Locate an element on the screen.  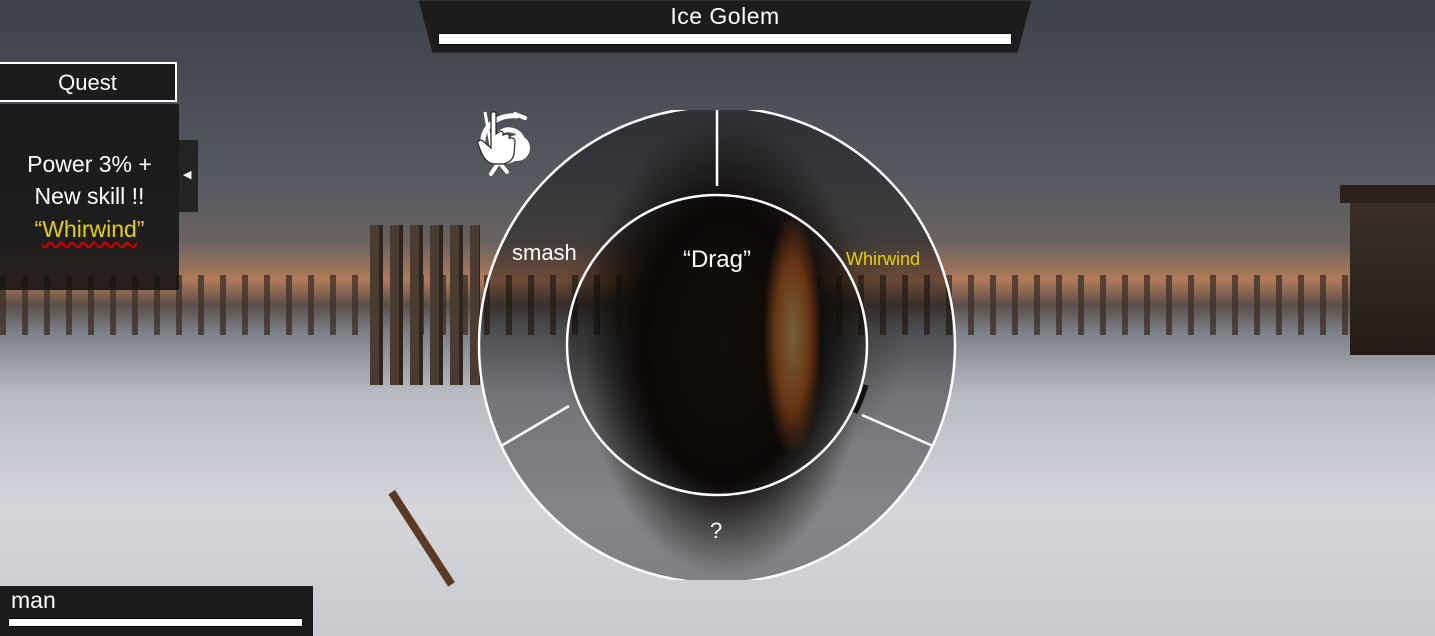
quest-title: Quest is located at coordinates (87, 82).